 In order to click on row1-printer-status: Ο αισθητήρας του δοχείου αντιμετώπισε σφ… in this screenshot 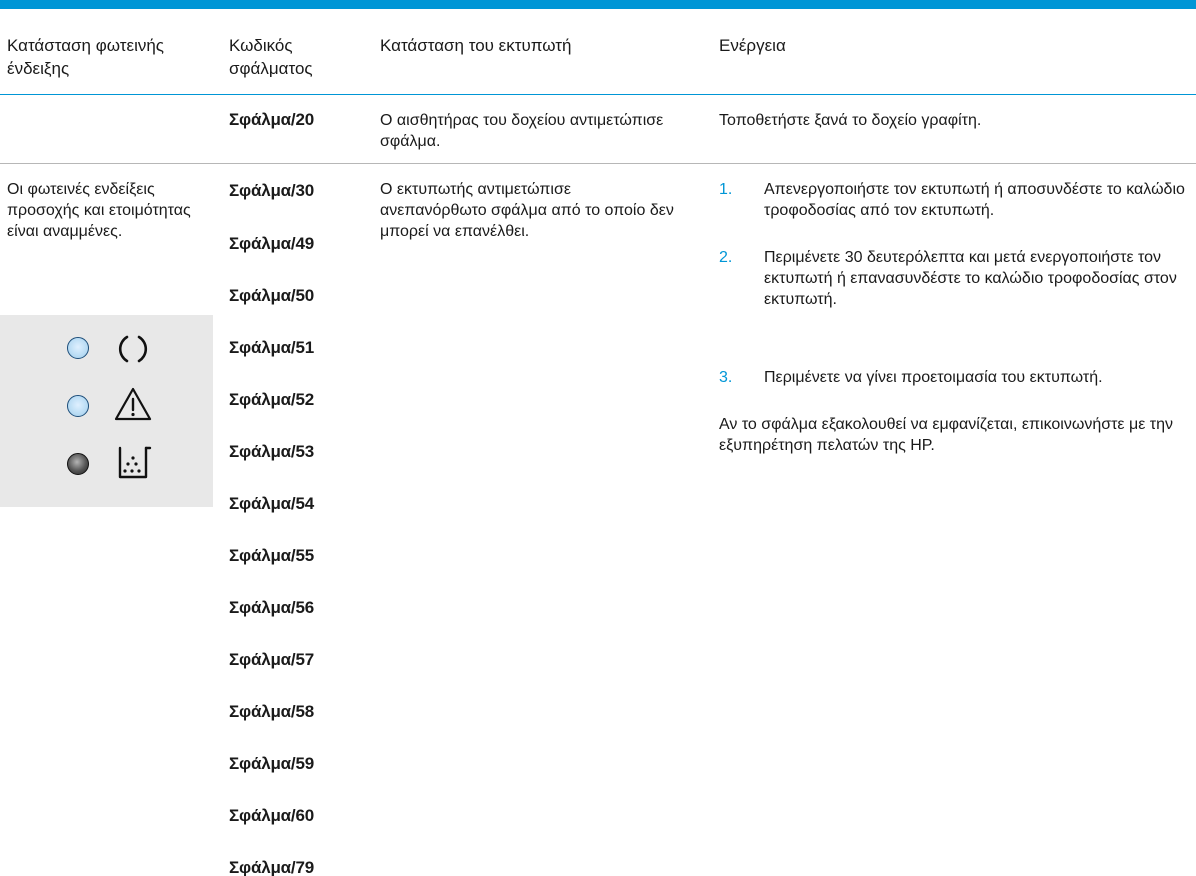, I will do `click(522, 131)`.